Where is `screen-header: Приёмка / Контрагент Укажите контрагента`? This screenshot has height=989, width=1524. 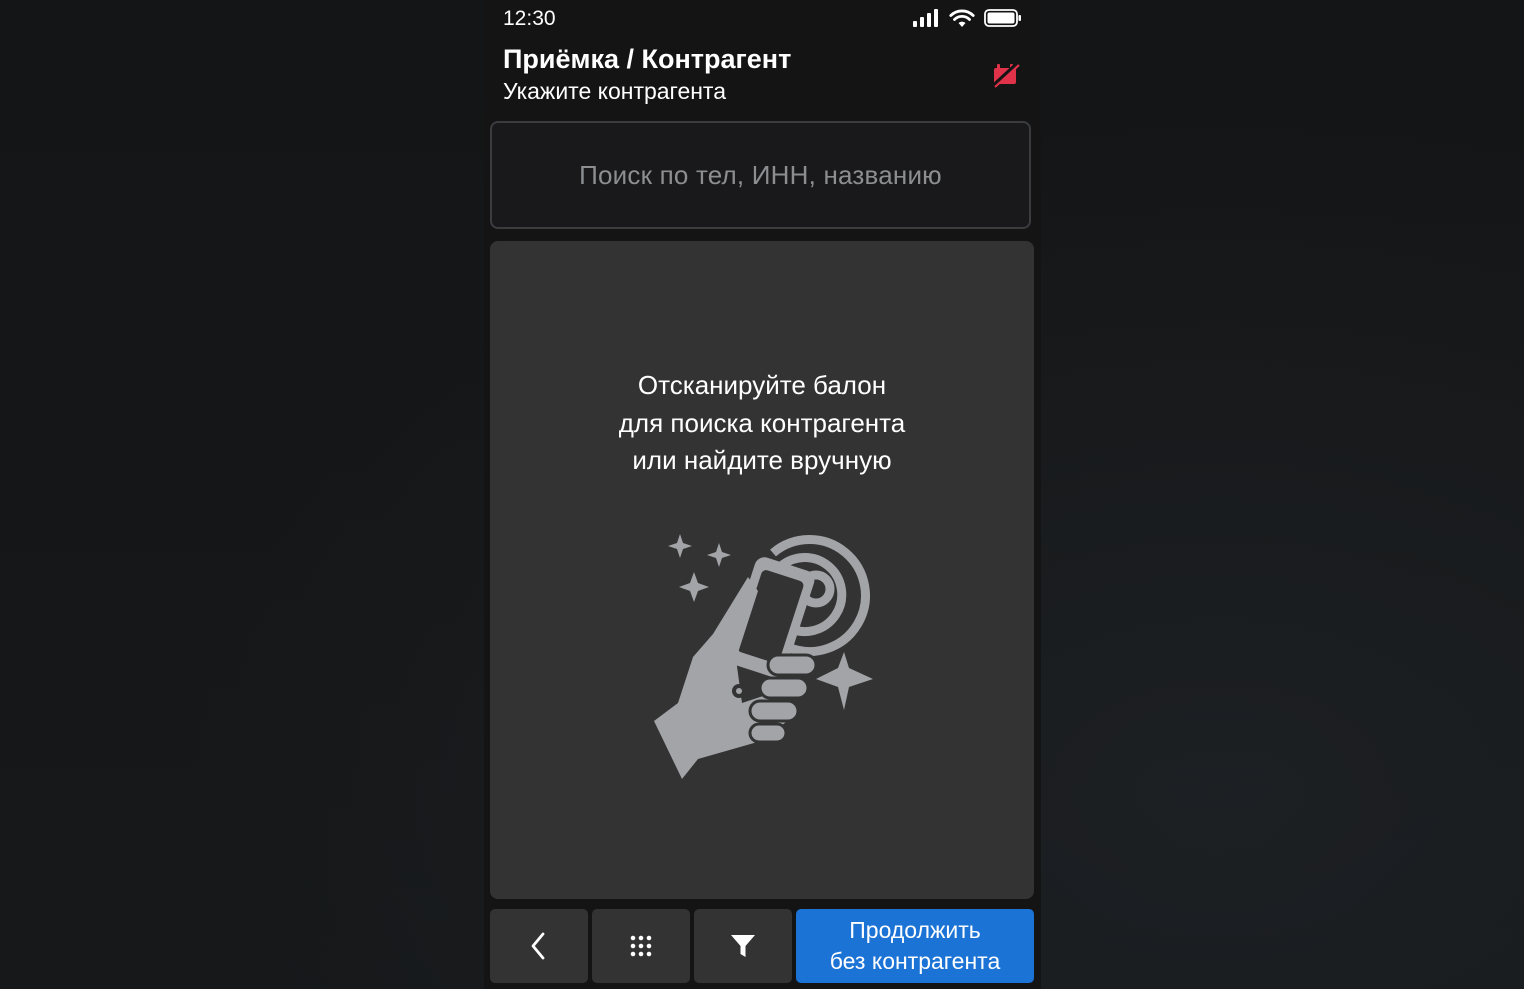
screen-header: Приёмка / Контрагент Укажите контрагента is located at coordinates (763, 77).